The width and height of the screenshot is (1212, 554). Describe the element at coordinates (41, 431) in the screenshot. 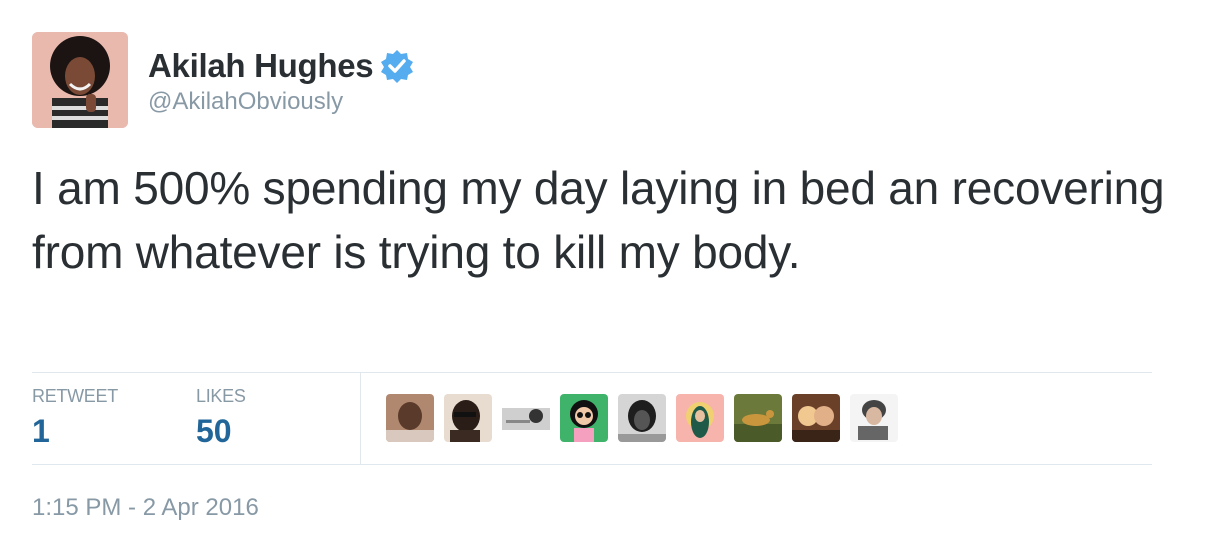

I see `retweet-count: 1` at that location.